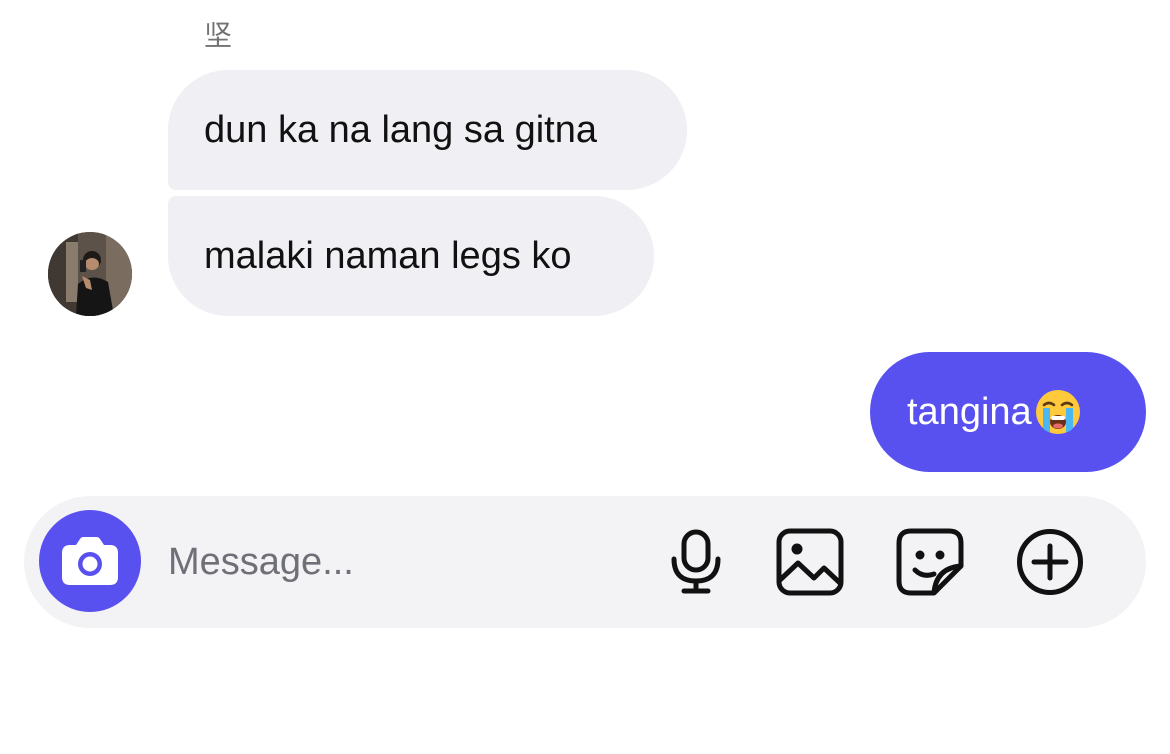  What do you see at coordinates (388, 256) in the screenshot?
I see `message-text: malaki naman legs ko` at bounding box center [388, 256].